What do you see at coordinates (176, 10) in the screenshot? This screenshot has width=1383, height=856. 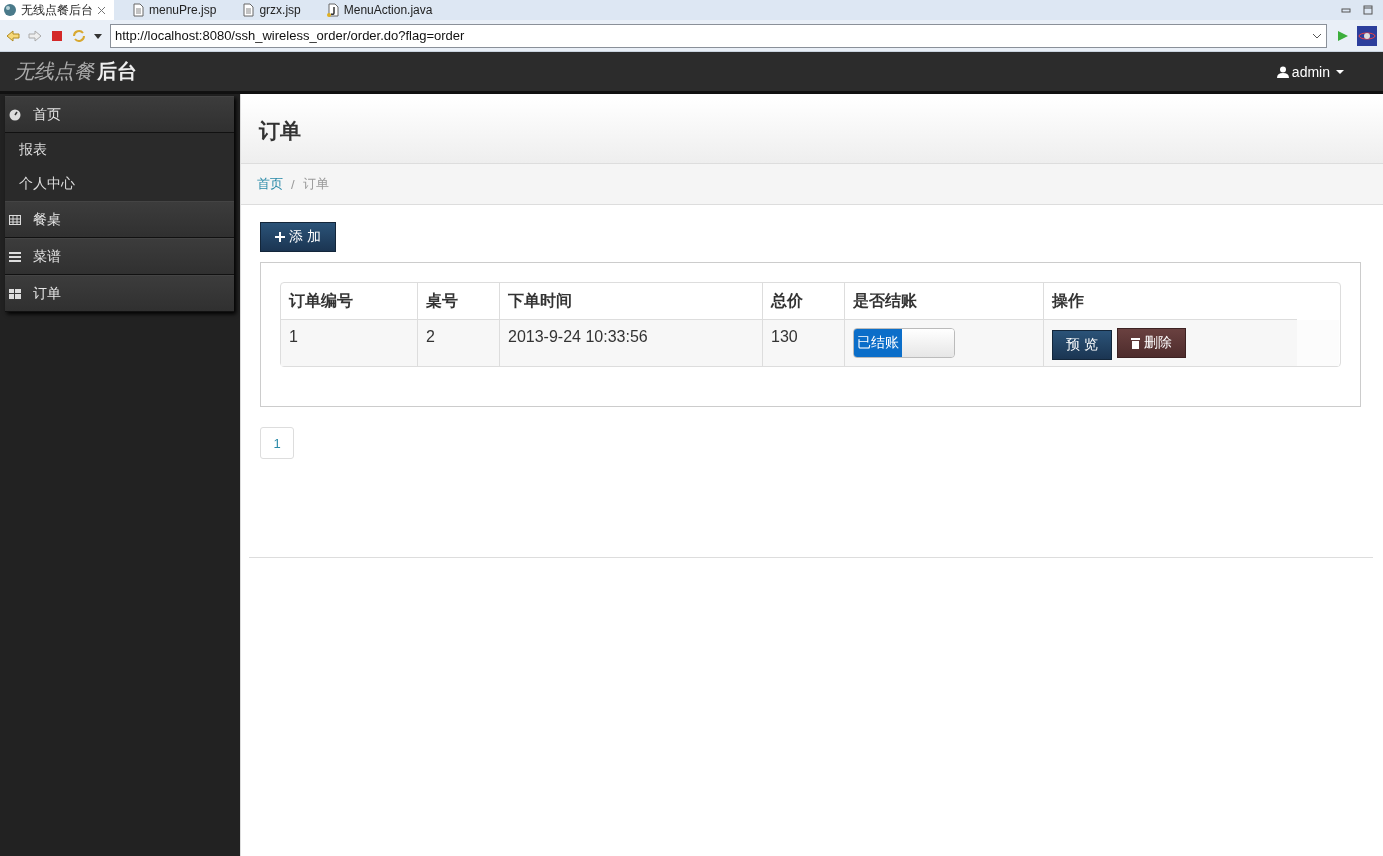 I see `editor-tab: menuPre.jsp` at bounding box center [176, 10].